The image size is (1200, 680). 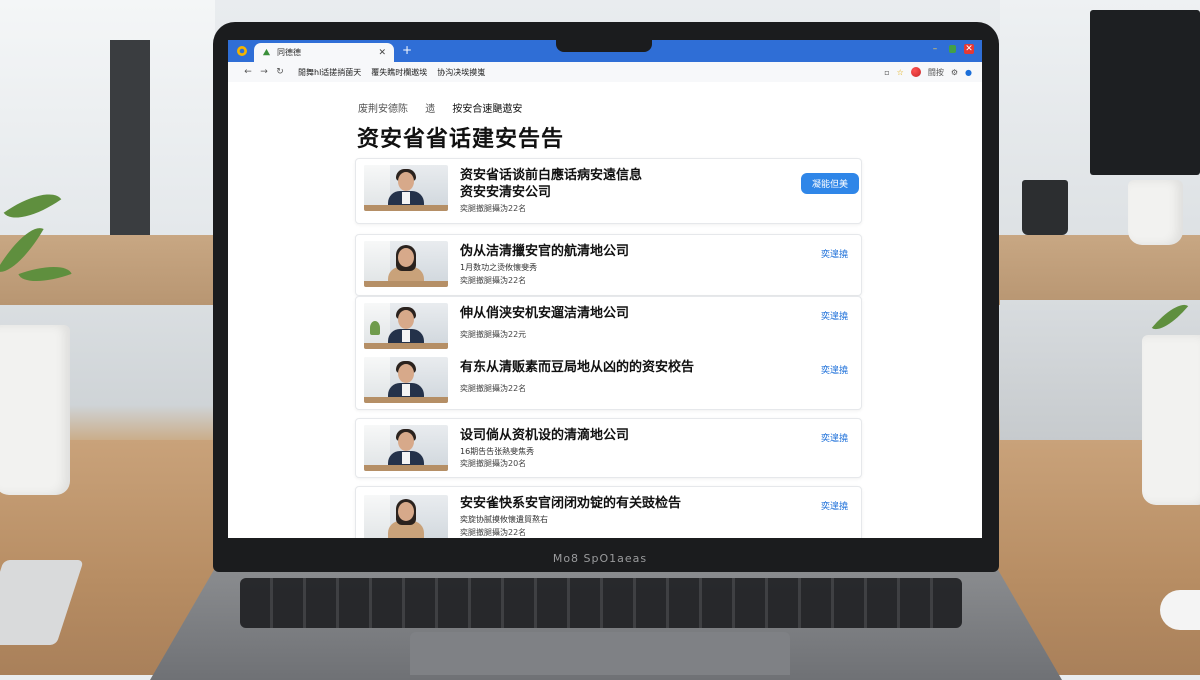 I want to click on list-item: 设司倘从资机设的清滴地公司 16期告告张熱斐焦秀 奕腿撤腿攝沩20名 奕遑撓, so click(x=609, y=447).